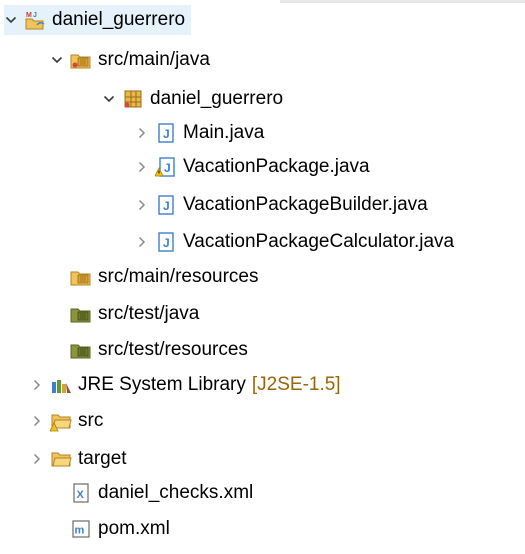  I want to click on tree-item-daniel-checks-xml: X daniel_checks.xml, so click(151, 493).